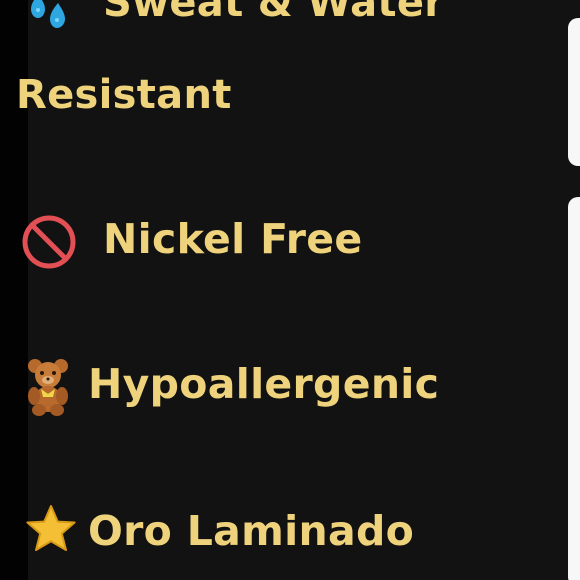 This screenshot has width=580, height=580. I want to click on teddy-bear-icon, so click(48, 387).